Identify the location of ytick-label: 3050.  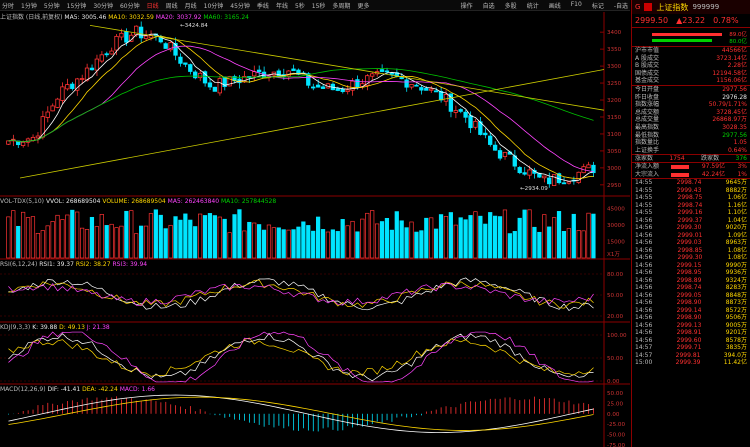
(614, 152).